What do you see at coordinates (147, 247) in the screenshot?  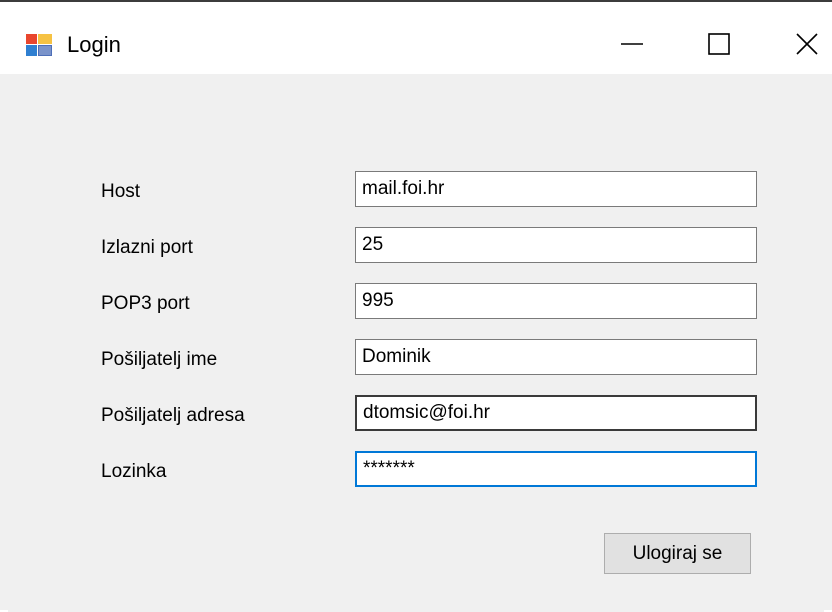 I see `izlazni-port-label: Izlazni port` at bounding box center [147, 247].